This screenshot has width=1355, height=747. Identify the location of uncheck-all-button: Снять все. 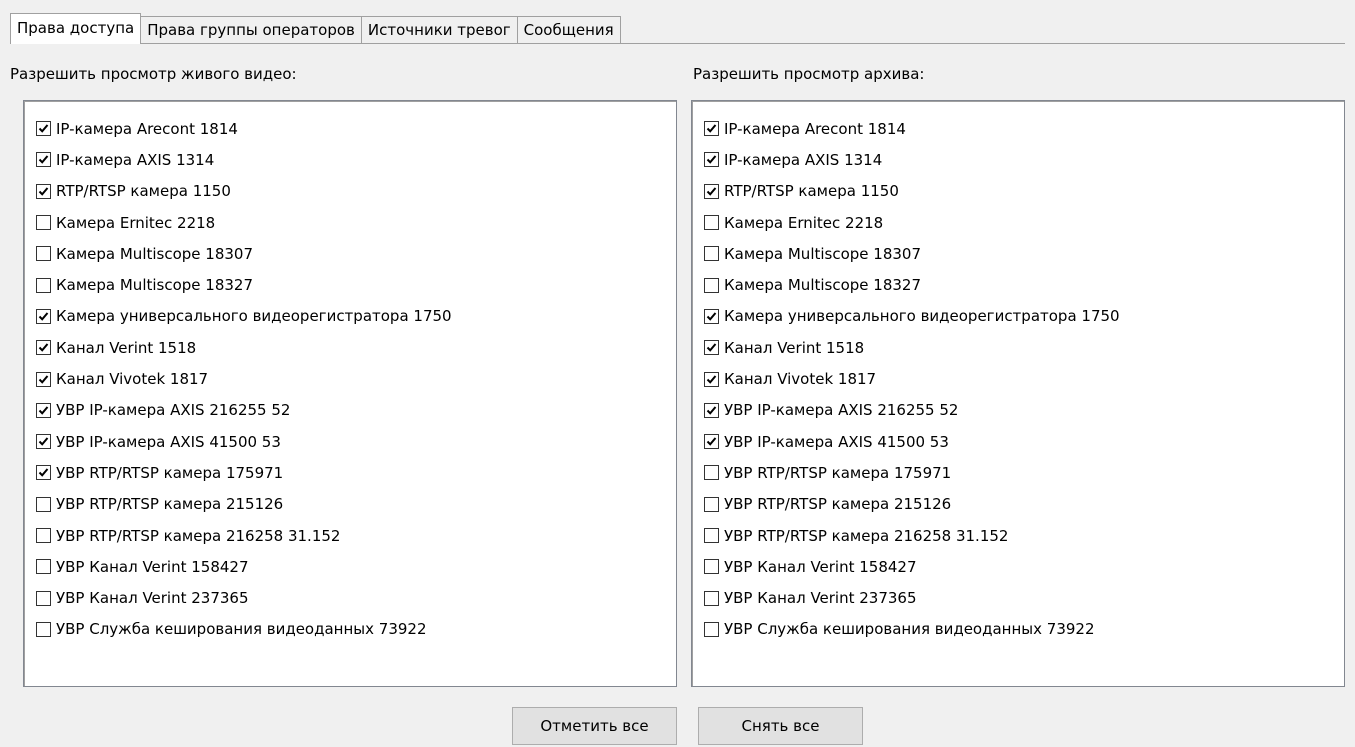
(780, 726).